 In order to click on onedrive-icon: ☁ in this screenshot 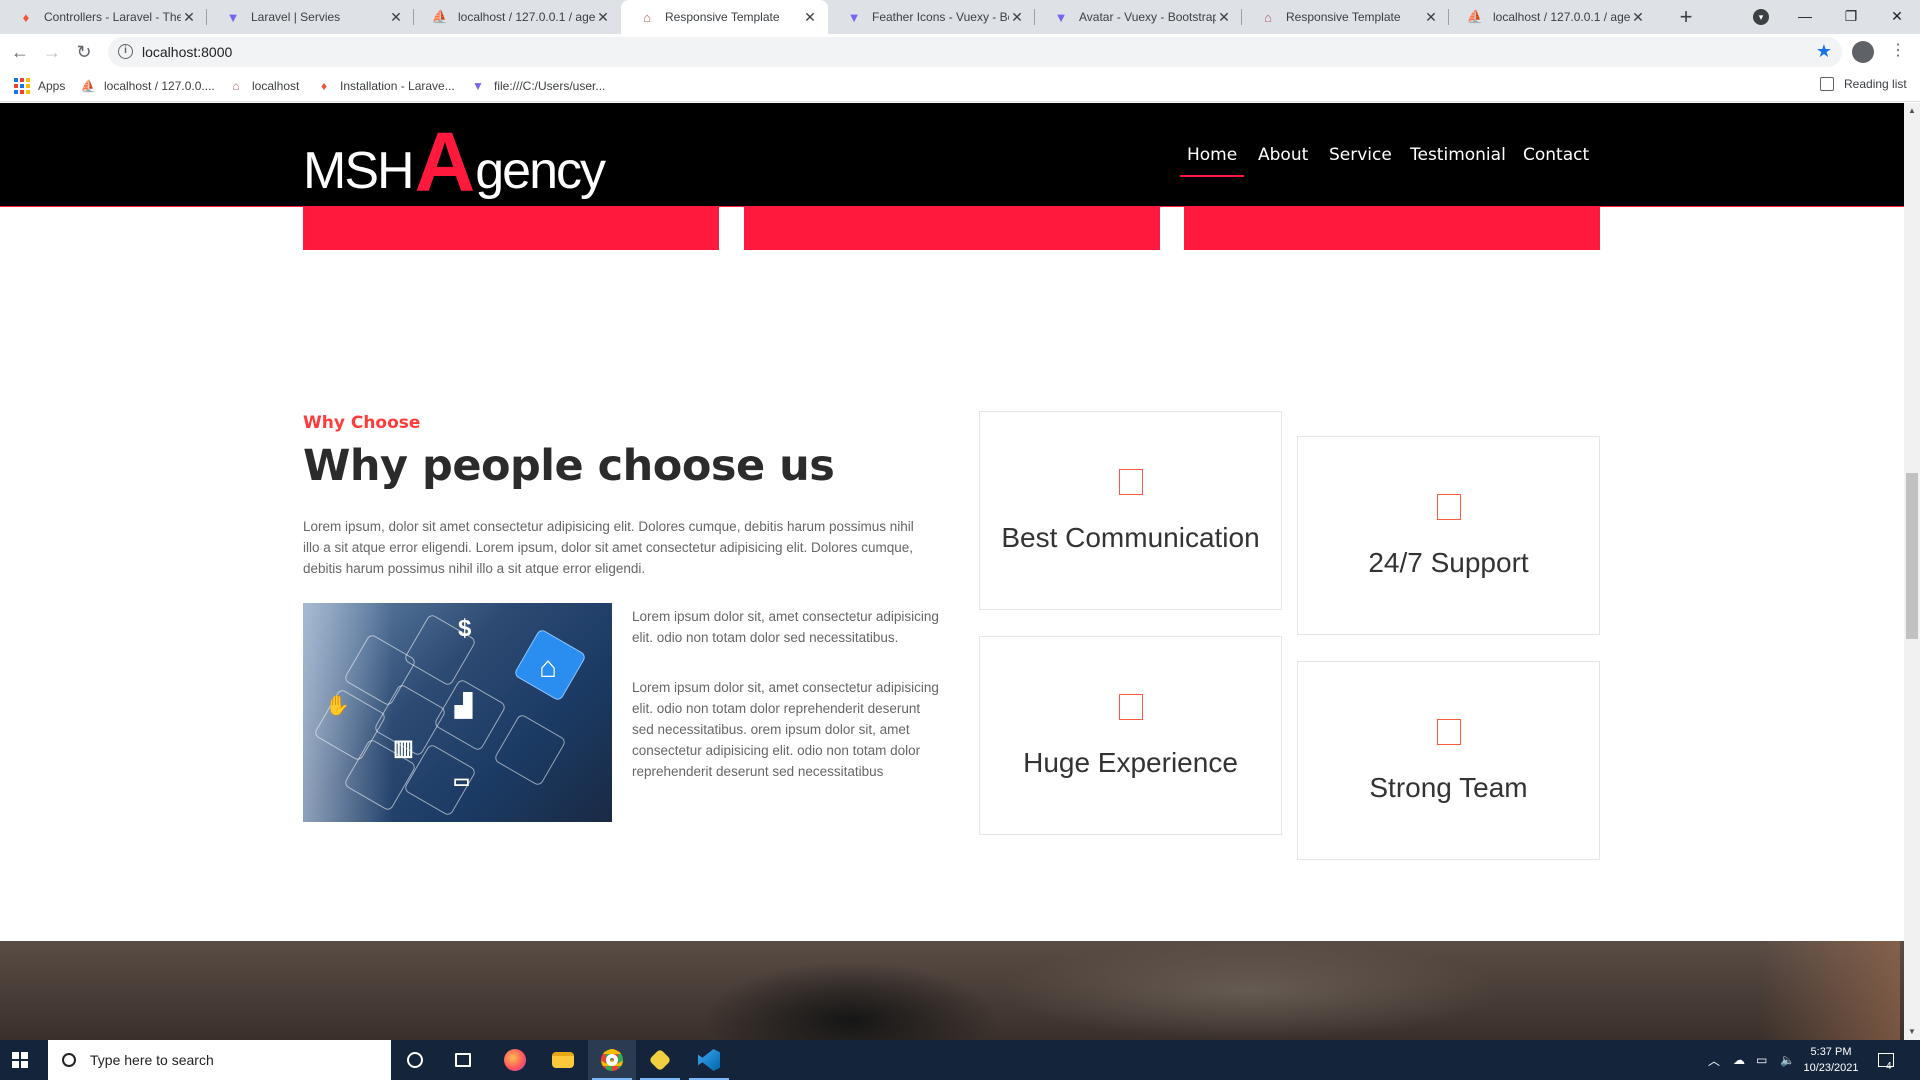, I will do `click(1739, 1060)`.